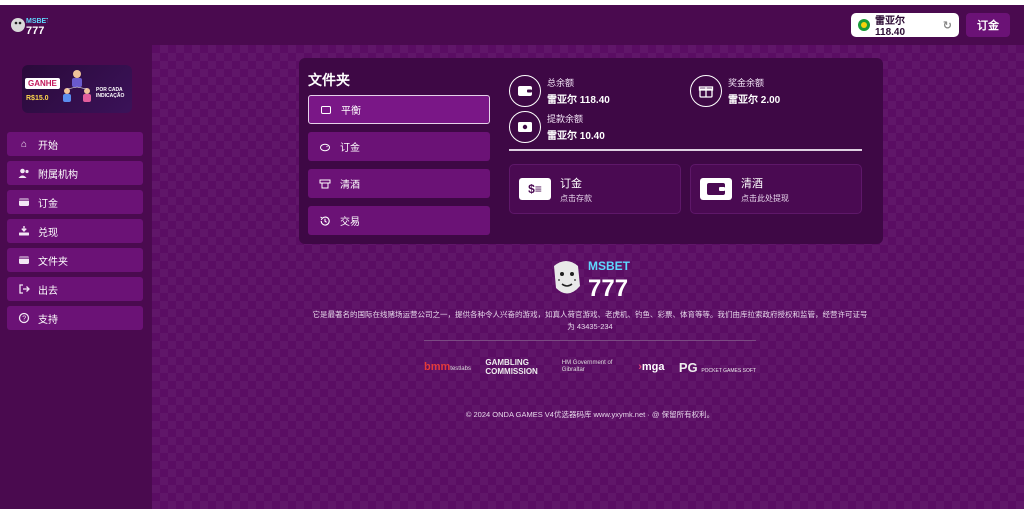 Image resolution: width=1024 pixels, height=509 pixels. What do you see at coordinates (511, 367) in the screenshot?
I see `gambling-commission-logo: GAMBLING COMMISSION` at bounding box center [511, 367].